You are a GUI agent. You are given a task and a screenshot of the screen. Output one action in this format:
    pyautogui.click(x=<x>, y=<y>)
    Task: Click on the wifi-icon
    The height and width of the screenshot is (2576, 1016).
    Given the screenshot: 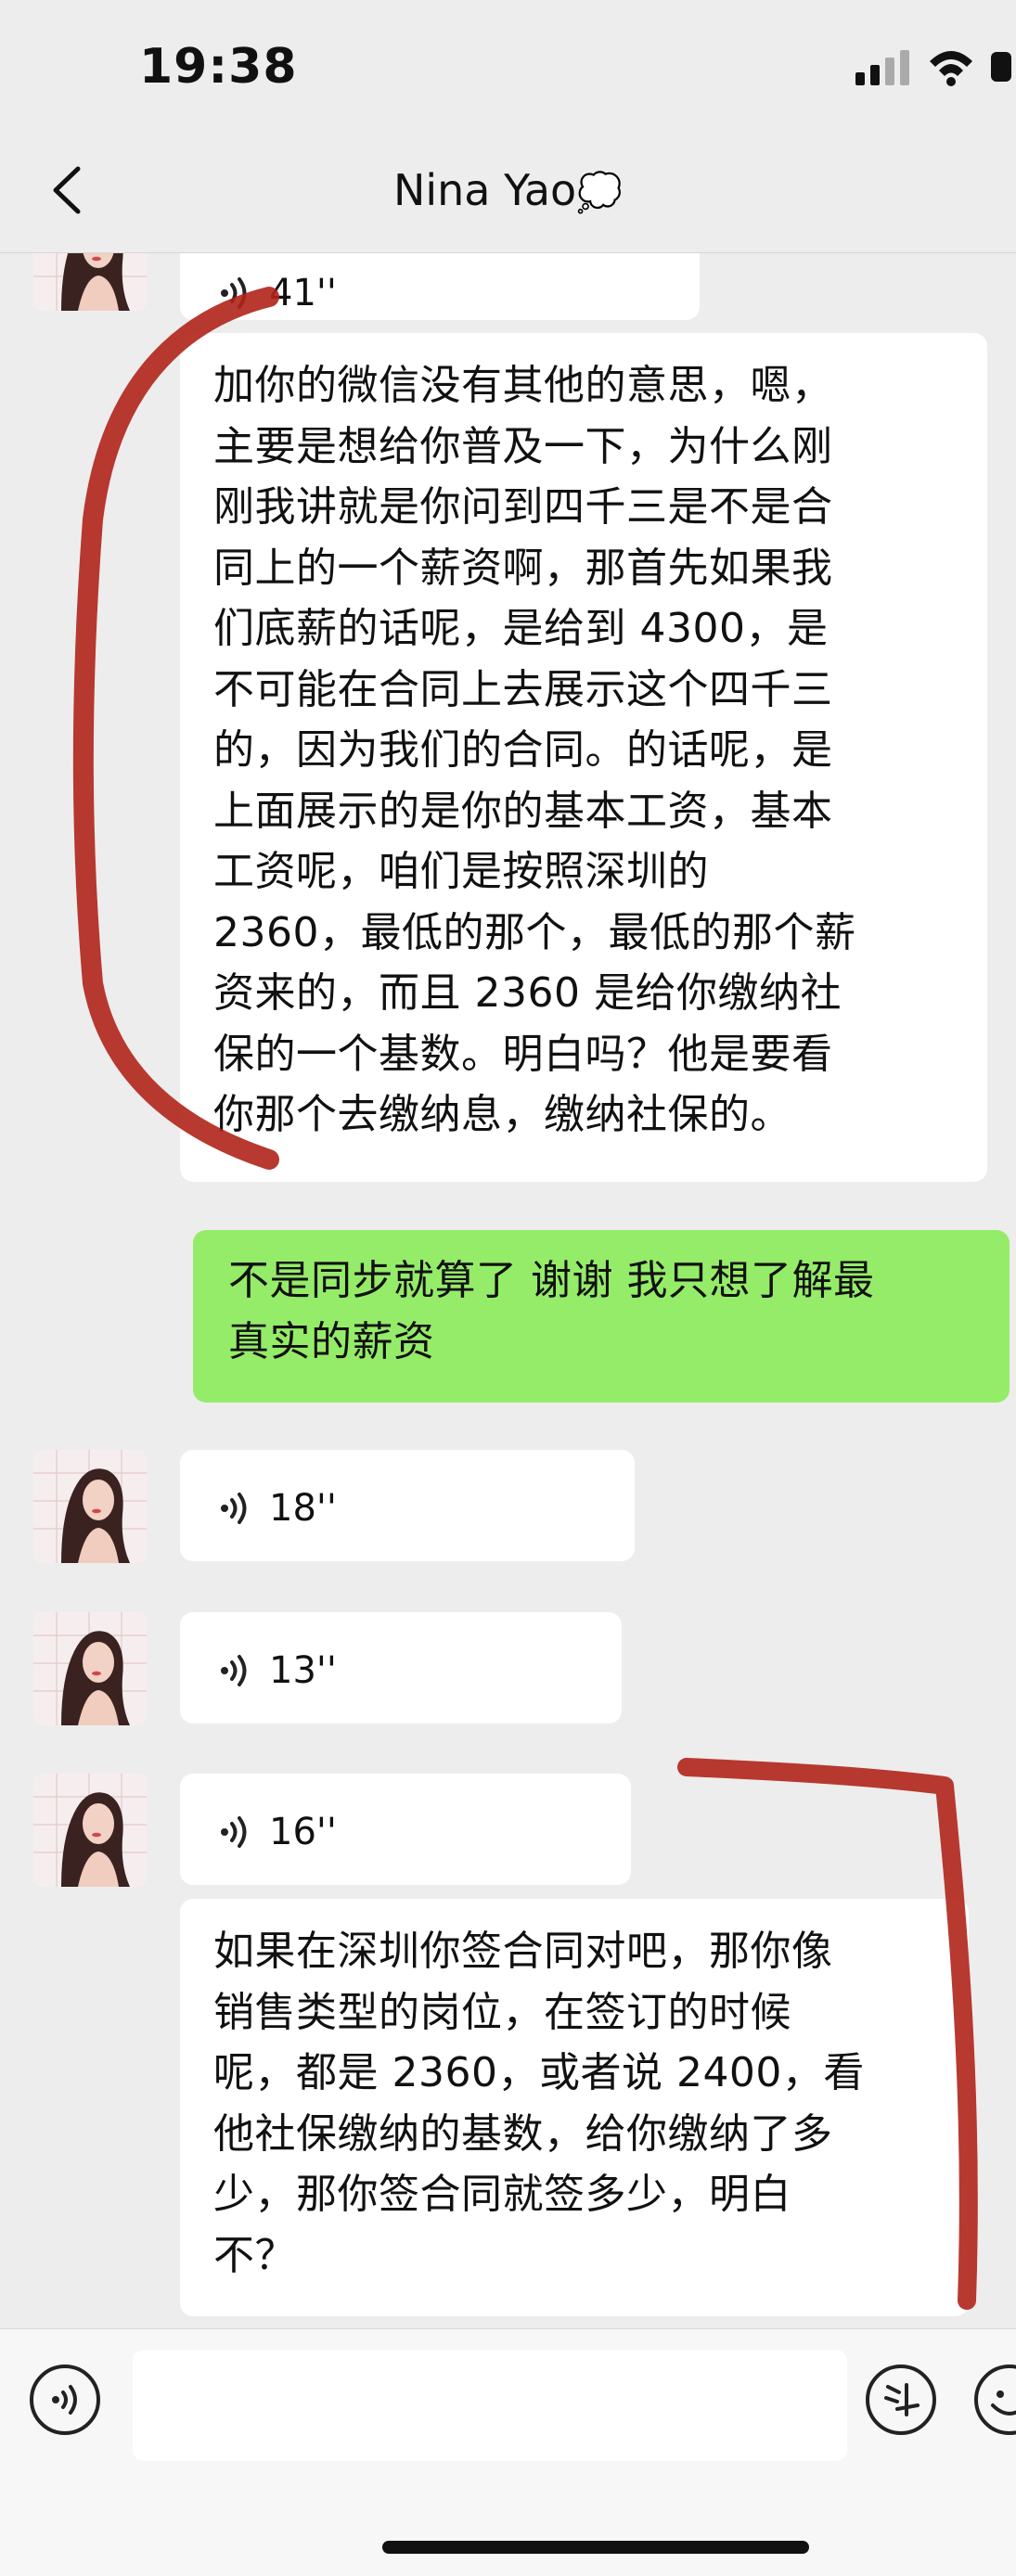 What is the action you would take?
    pyautogui.click(x=951, y=68)
    